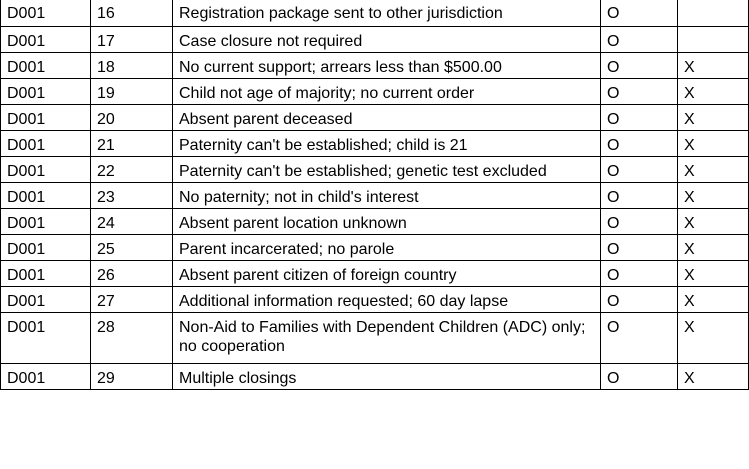 The image size is (749, 469). Describe the element at coordinates (131, 169) in the screenshot. I see `cell-number: 22` at that location.